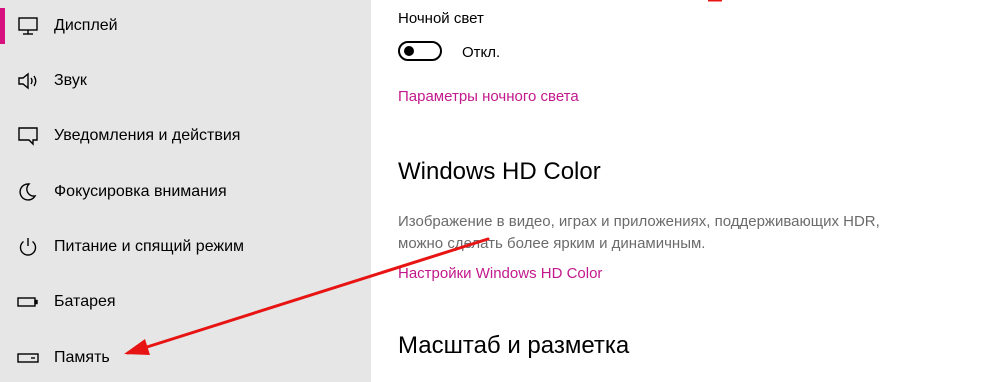 This screenshot has height=382, width=1000. Describe the element at coordinates (28, 26) in the screenshot. I see `monitor-icon` at that location.